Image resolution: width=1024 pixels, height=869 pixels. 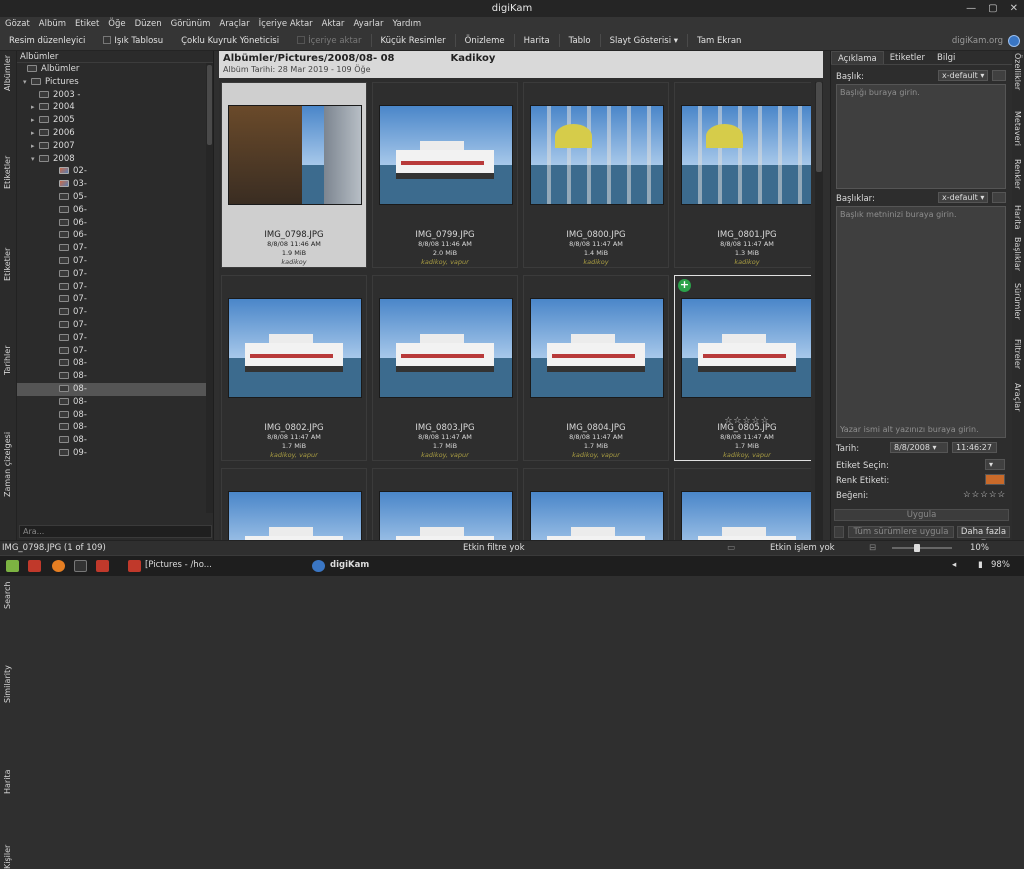 I want to click on tab-dates: Tarihler, so click(x=8, y=285).